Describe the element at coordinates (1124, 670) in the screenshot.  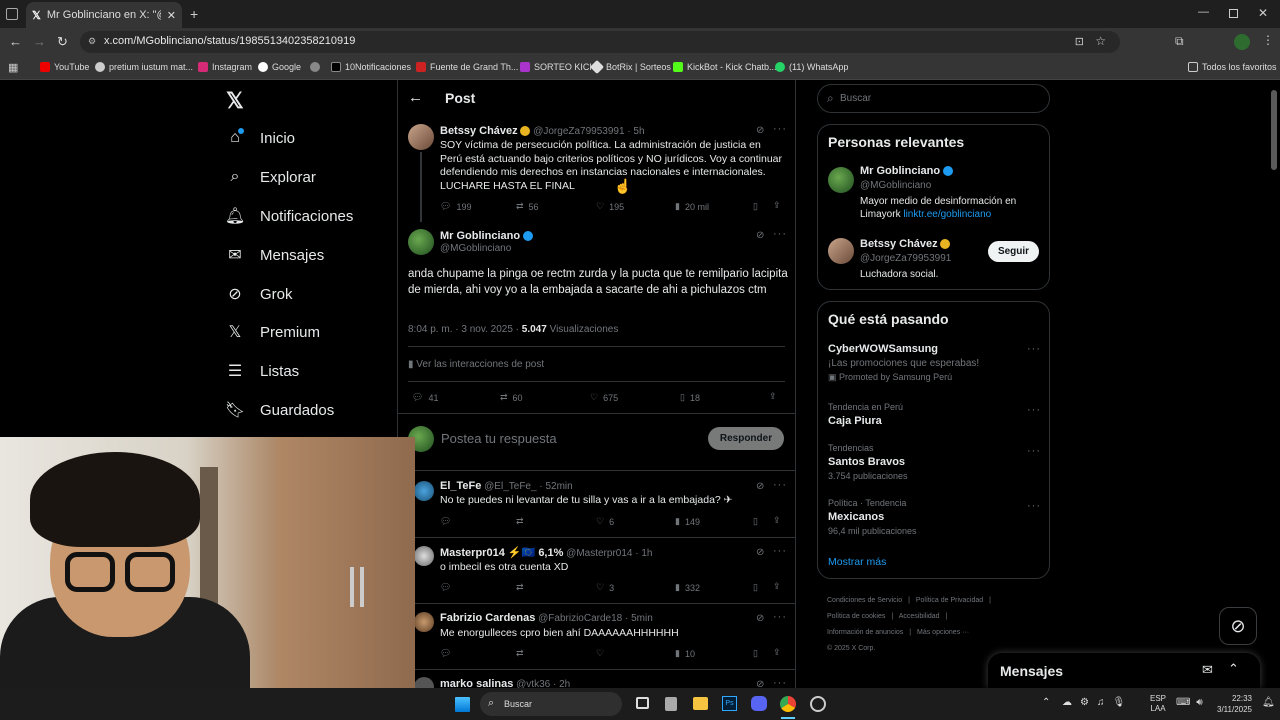
I see `messages-drawer: Mensajes ✉ ⌃` at that location.